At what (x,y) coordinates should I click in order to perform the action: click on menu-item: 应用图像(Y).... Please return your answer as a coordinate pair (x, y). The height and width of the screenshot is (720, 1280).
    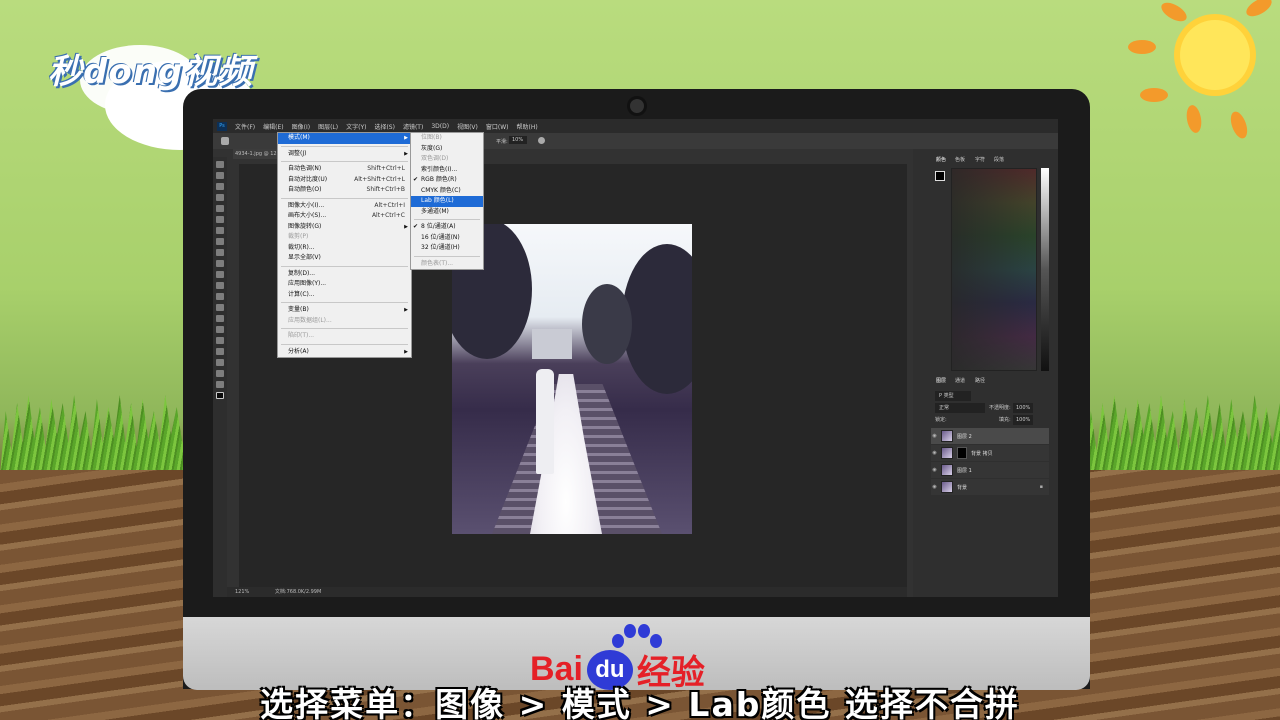
    Looking at the image, I should click on (344, 284).